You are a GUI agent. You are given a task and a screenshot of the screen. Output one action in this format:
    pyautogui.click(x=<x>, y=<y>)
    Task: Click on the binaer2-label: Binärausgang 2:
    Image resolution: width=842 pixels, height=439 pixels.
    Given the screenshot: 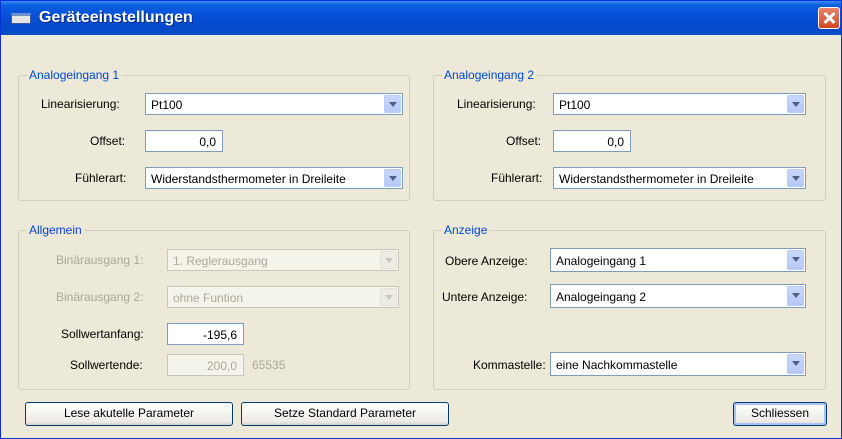 What is the action you would take?
    pyautogui.click(x=100, y=297)
    